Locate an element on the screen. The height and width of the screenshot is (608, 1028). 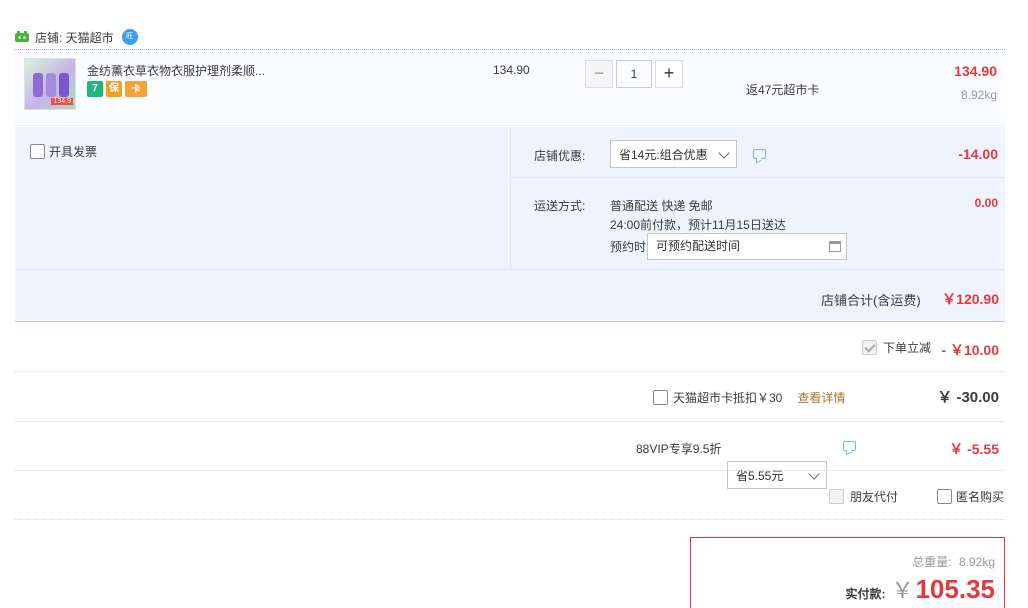
vip-discount-amount: ￥ -5.55 is located at coordinates (974, 449).